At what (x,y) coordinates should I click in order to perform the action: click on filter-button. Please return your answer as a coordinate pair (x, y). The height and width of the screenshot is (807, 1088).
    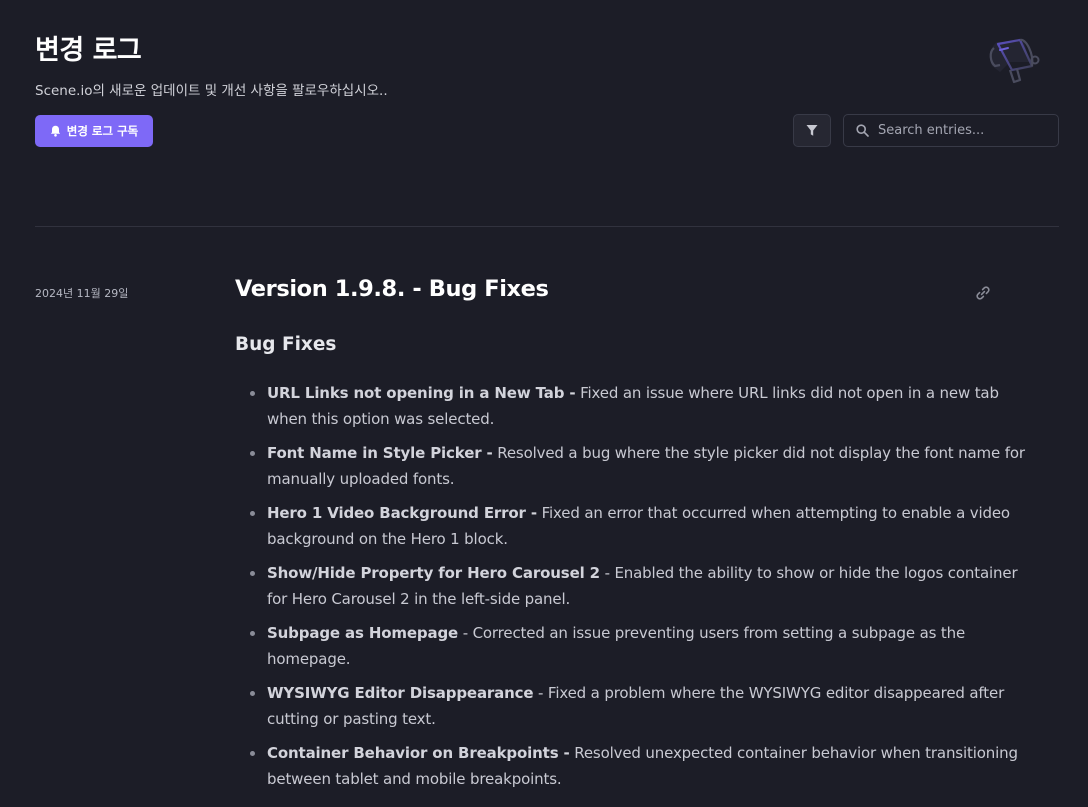
    Looking at the image, I should click on (812, 130).